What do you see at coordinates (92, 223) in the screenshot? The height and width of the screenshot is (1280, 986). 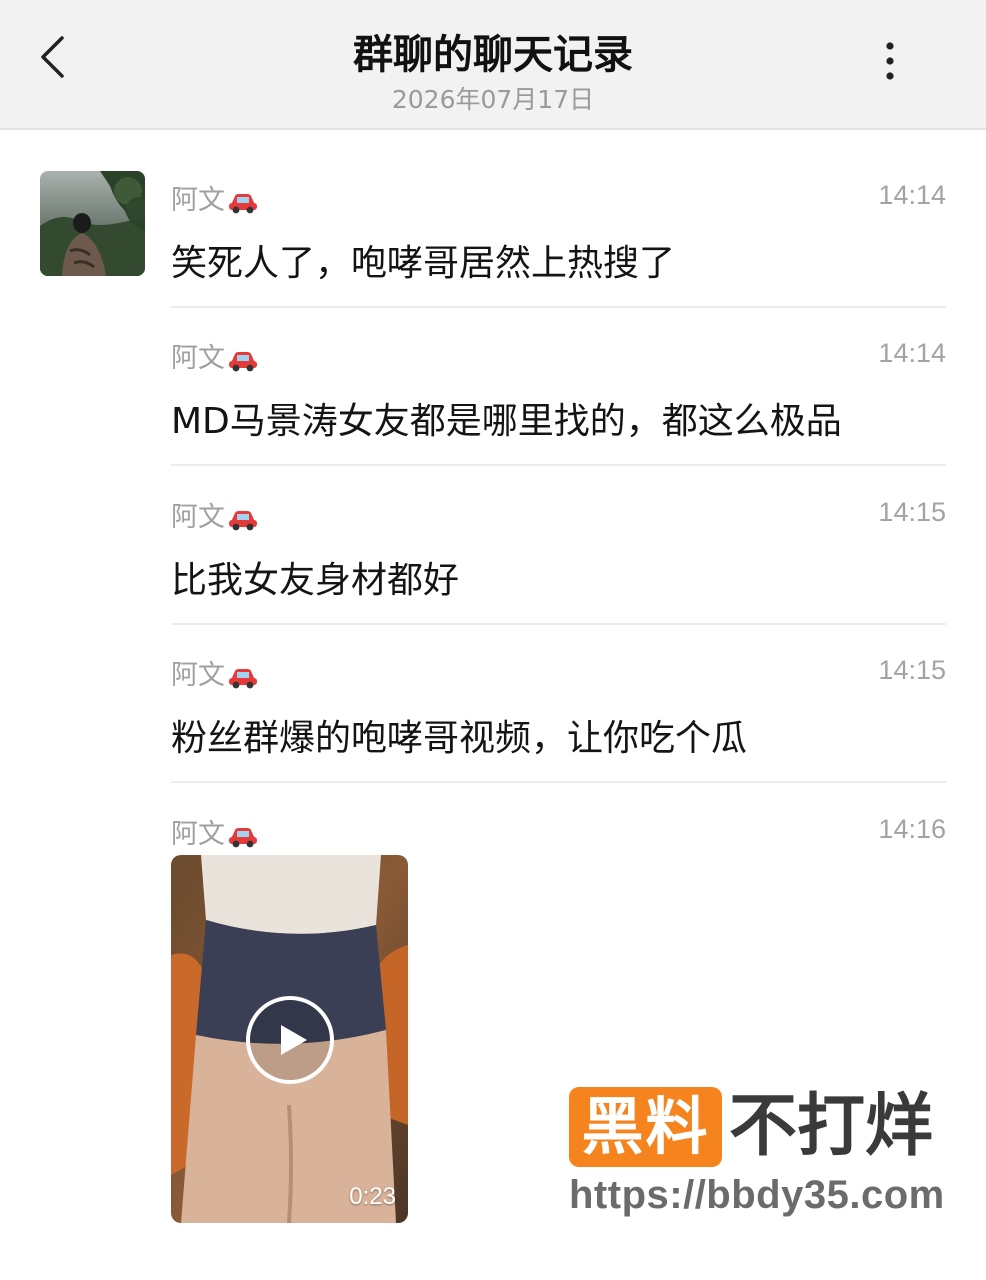 I see `avatar` at bounding box center [92, 223].